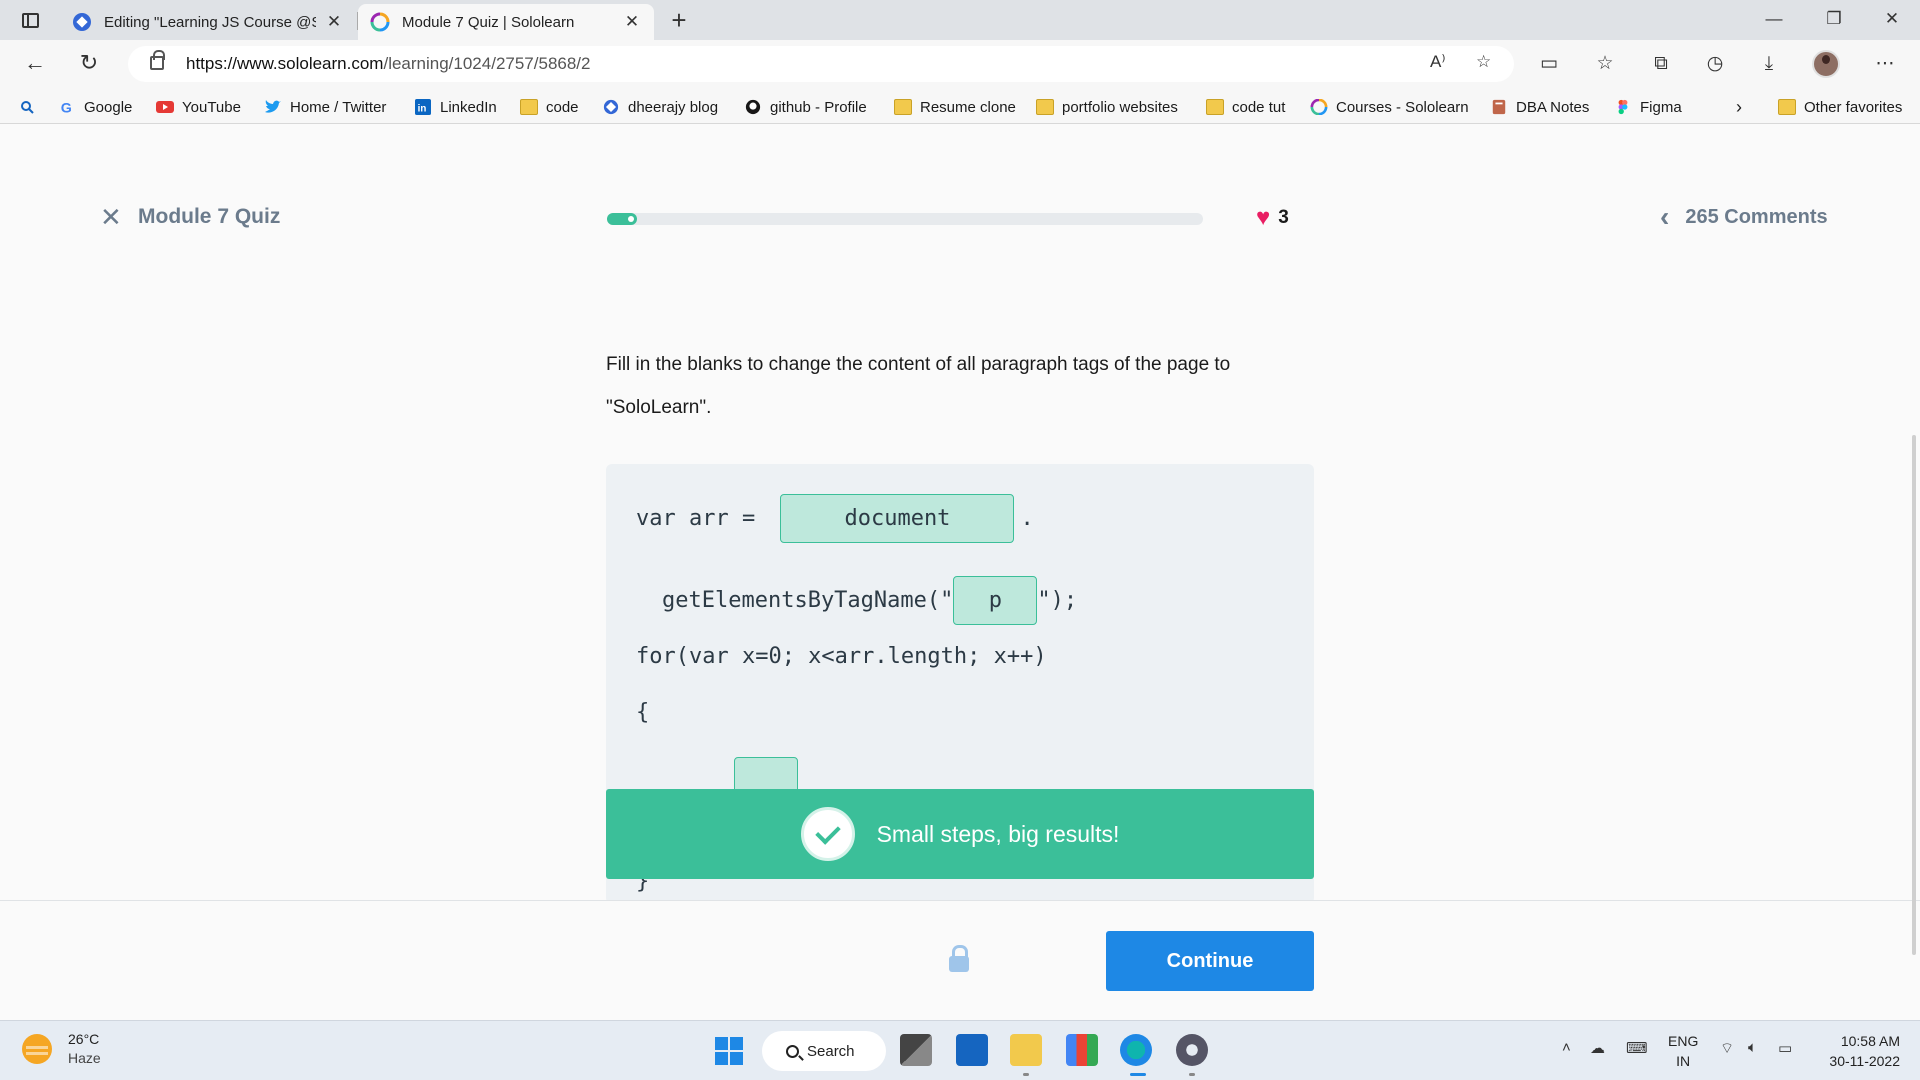 This screenshot has width=1920, height=1080. I want to click on tab-editing-course: Editing "Learning JS Course @Sc ✕, so click(208, 22).